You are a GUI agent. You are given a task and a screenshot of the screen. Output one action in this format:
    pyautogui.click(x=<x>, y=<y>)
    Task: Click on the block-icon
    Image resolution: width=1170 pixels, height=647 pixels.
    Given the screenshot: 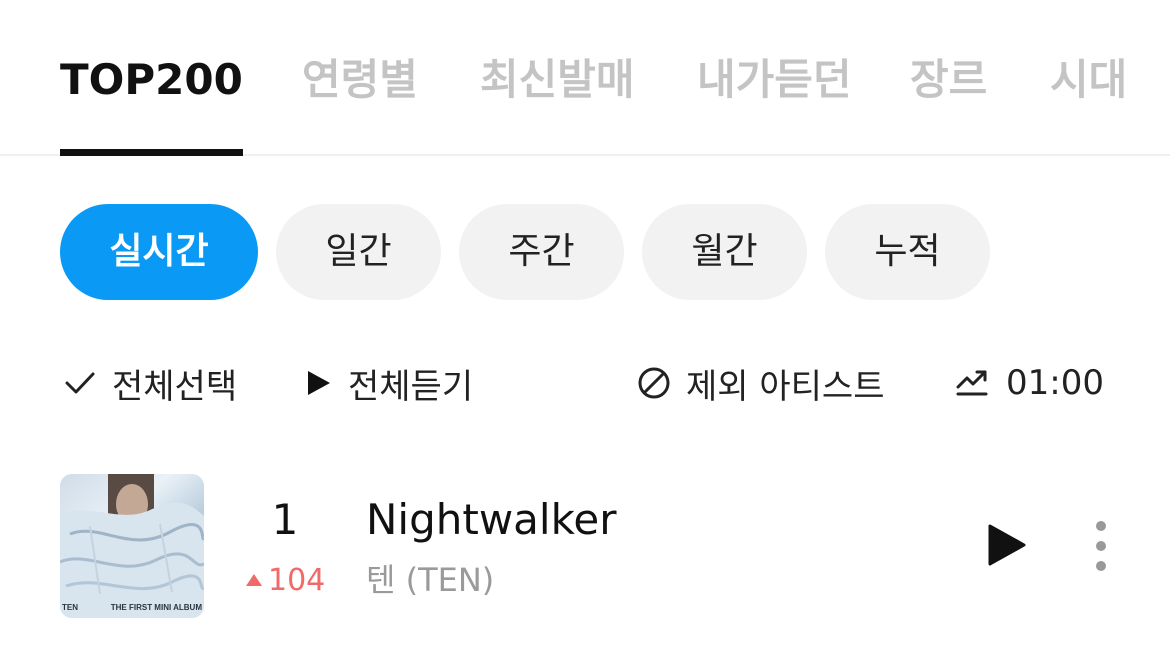 What is the action you would take?
    pyautogui.click(x=654, y=383)
    